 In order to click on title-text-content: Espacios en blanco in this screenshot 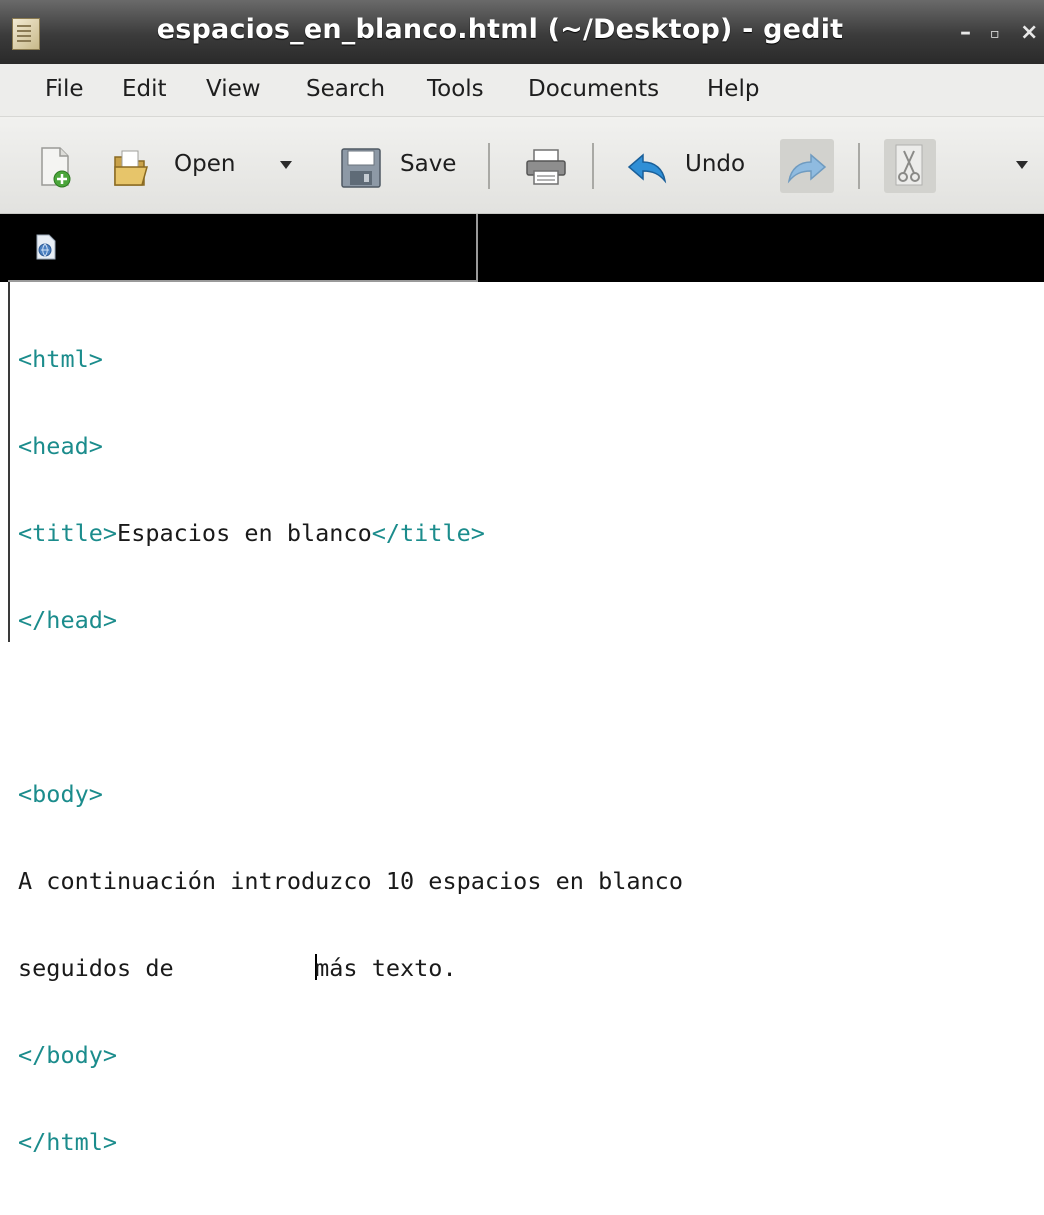, I will do `click(244, 533)`.